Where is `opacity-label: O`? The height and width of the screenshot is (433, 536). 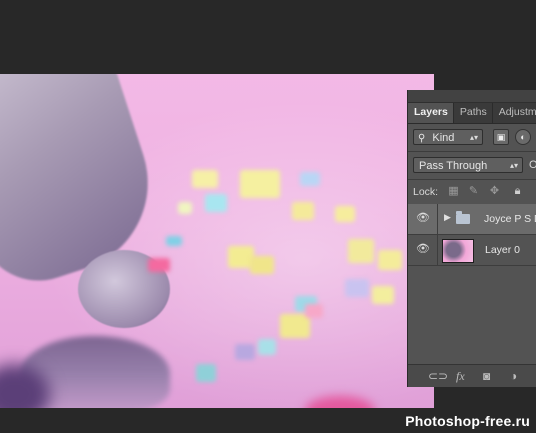
opacity-label: O is located at coordinates (532, 165).